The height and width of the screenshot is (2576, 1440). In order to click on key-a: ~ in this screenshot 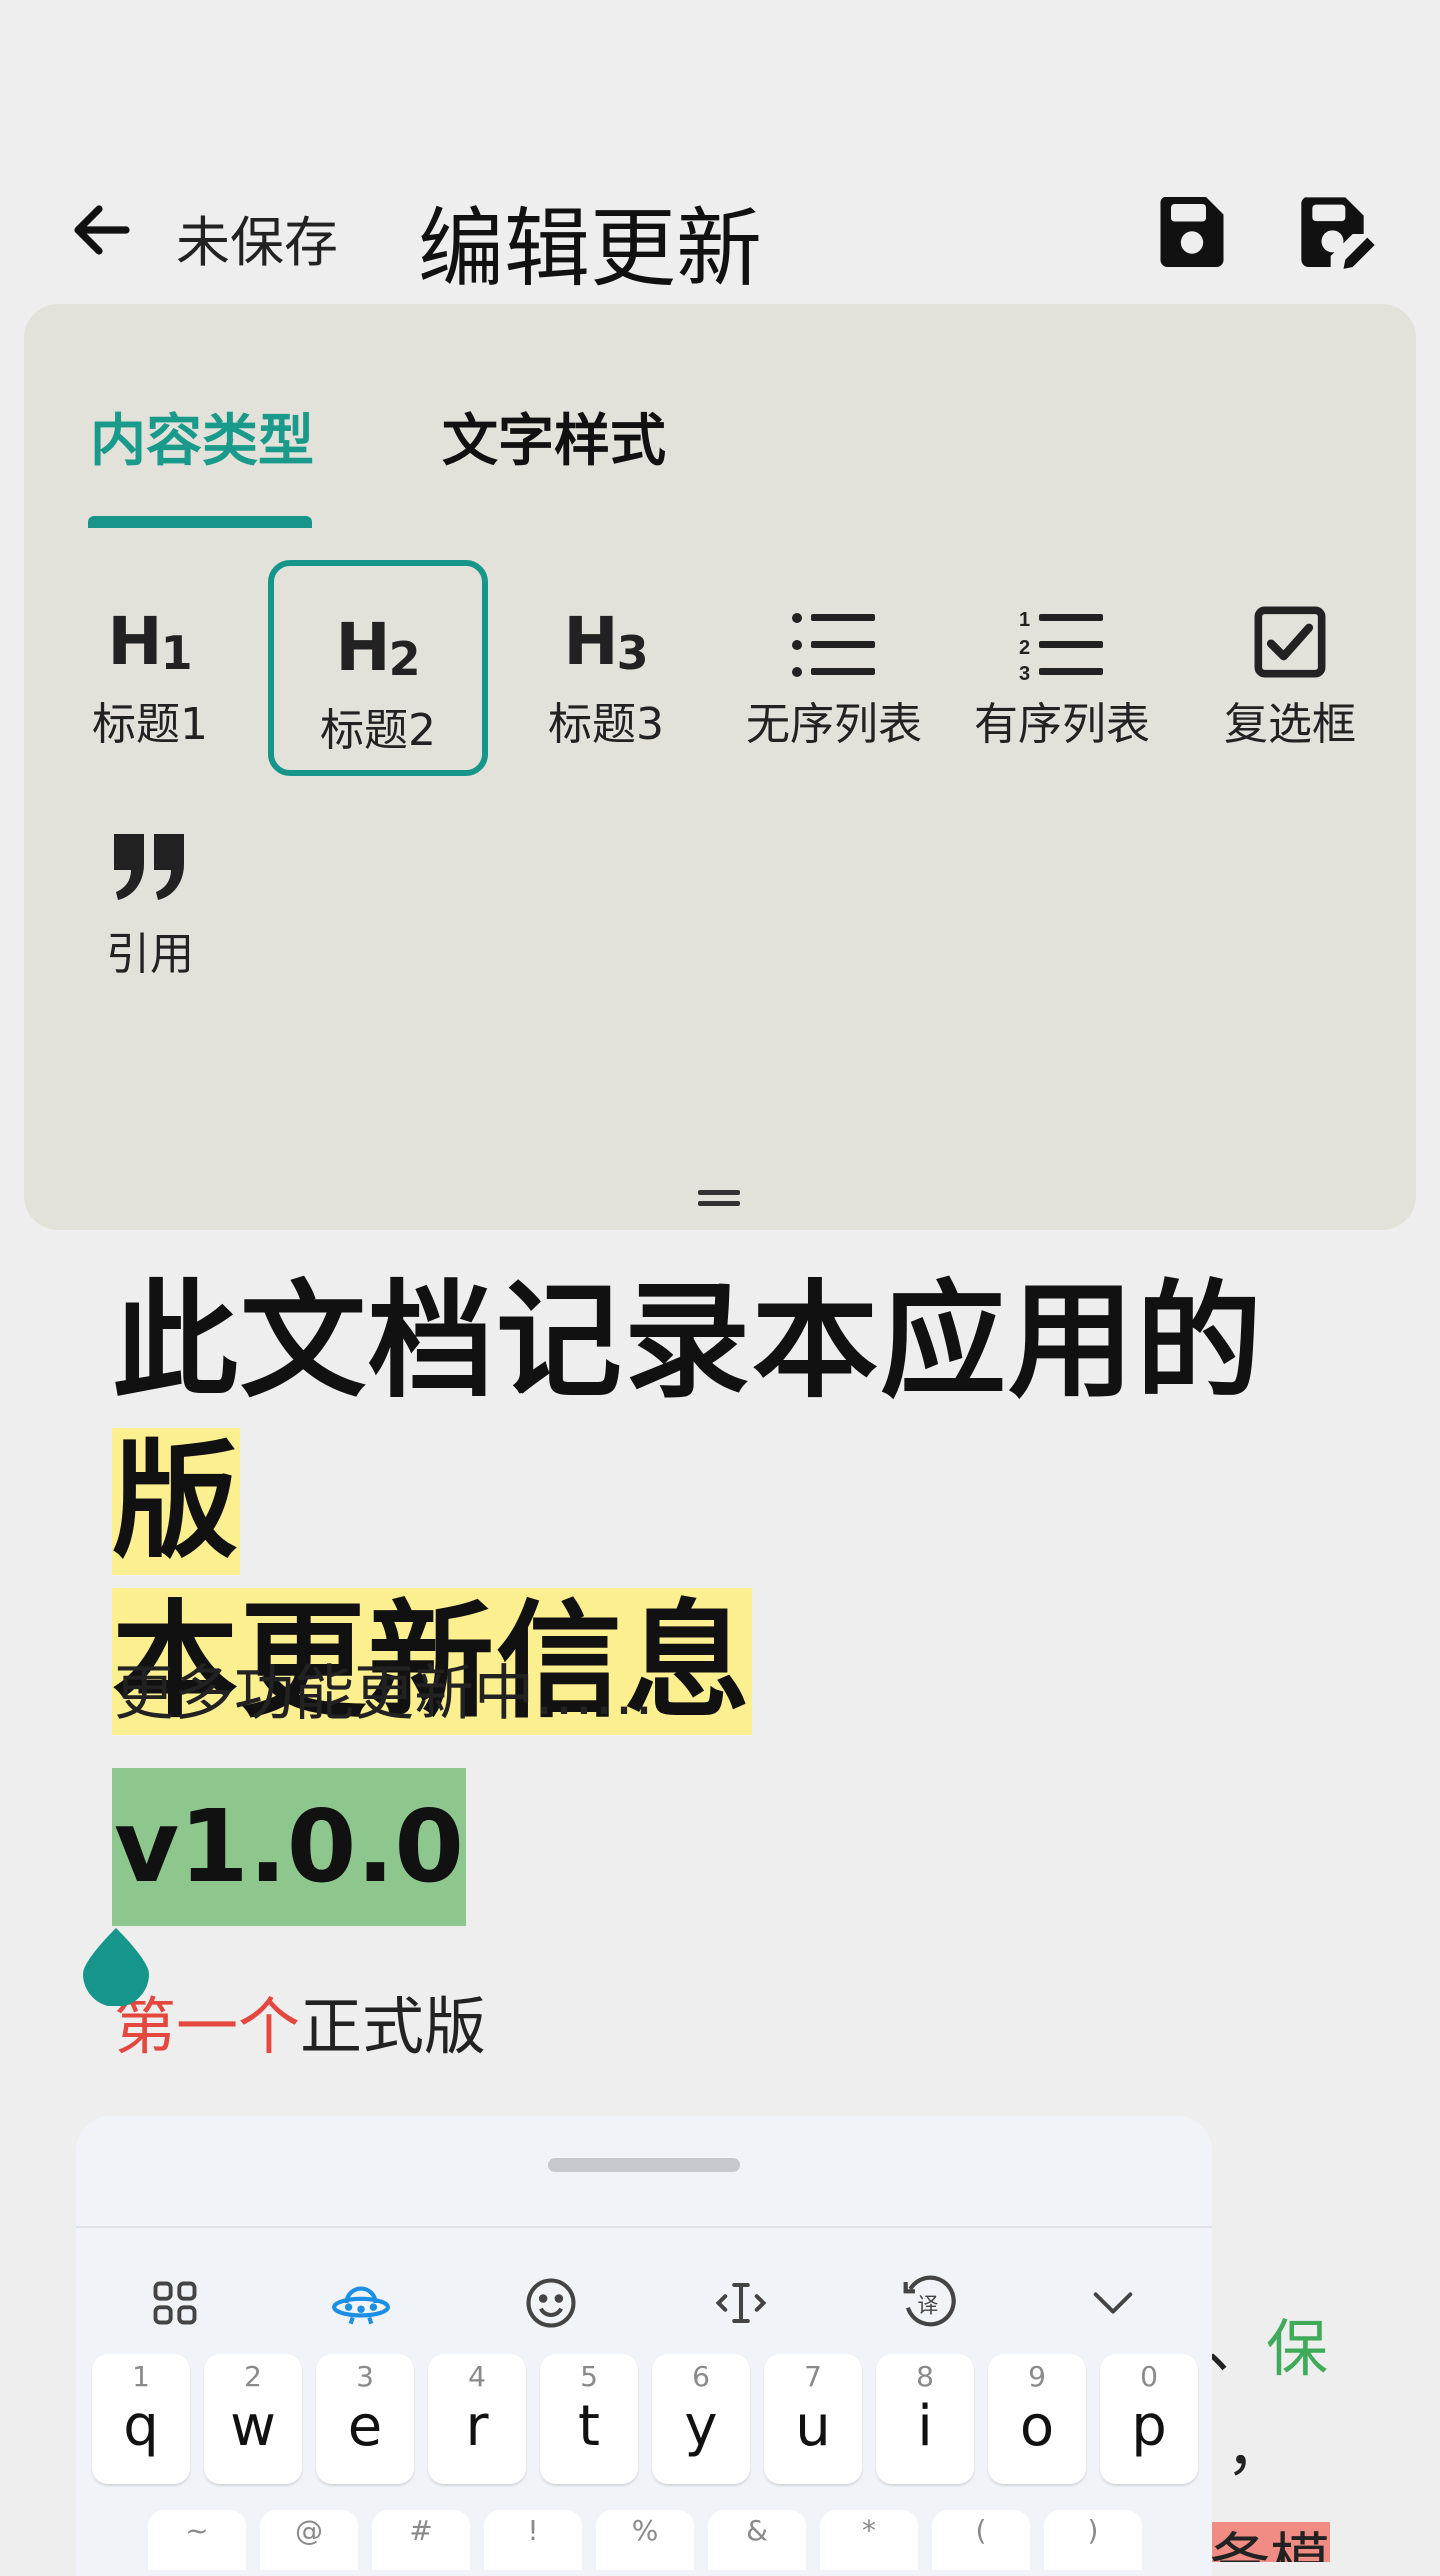, I will do `click(197, 2540)`.